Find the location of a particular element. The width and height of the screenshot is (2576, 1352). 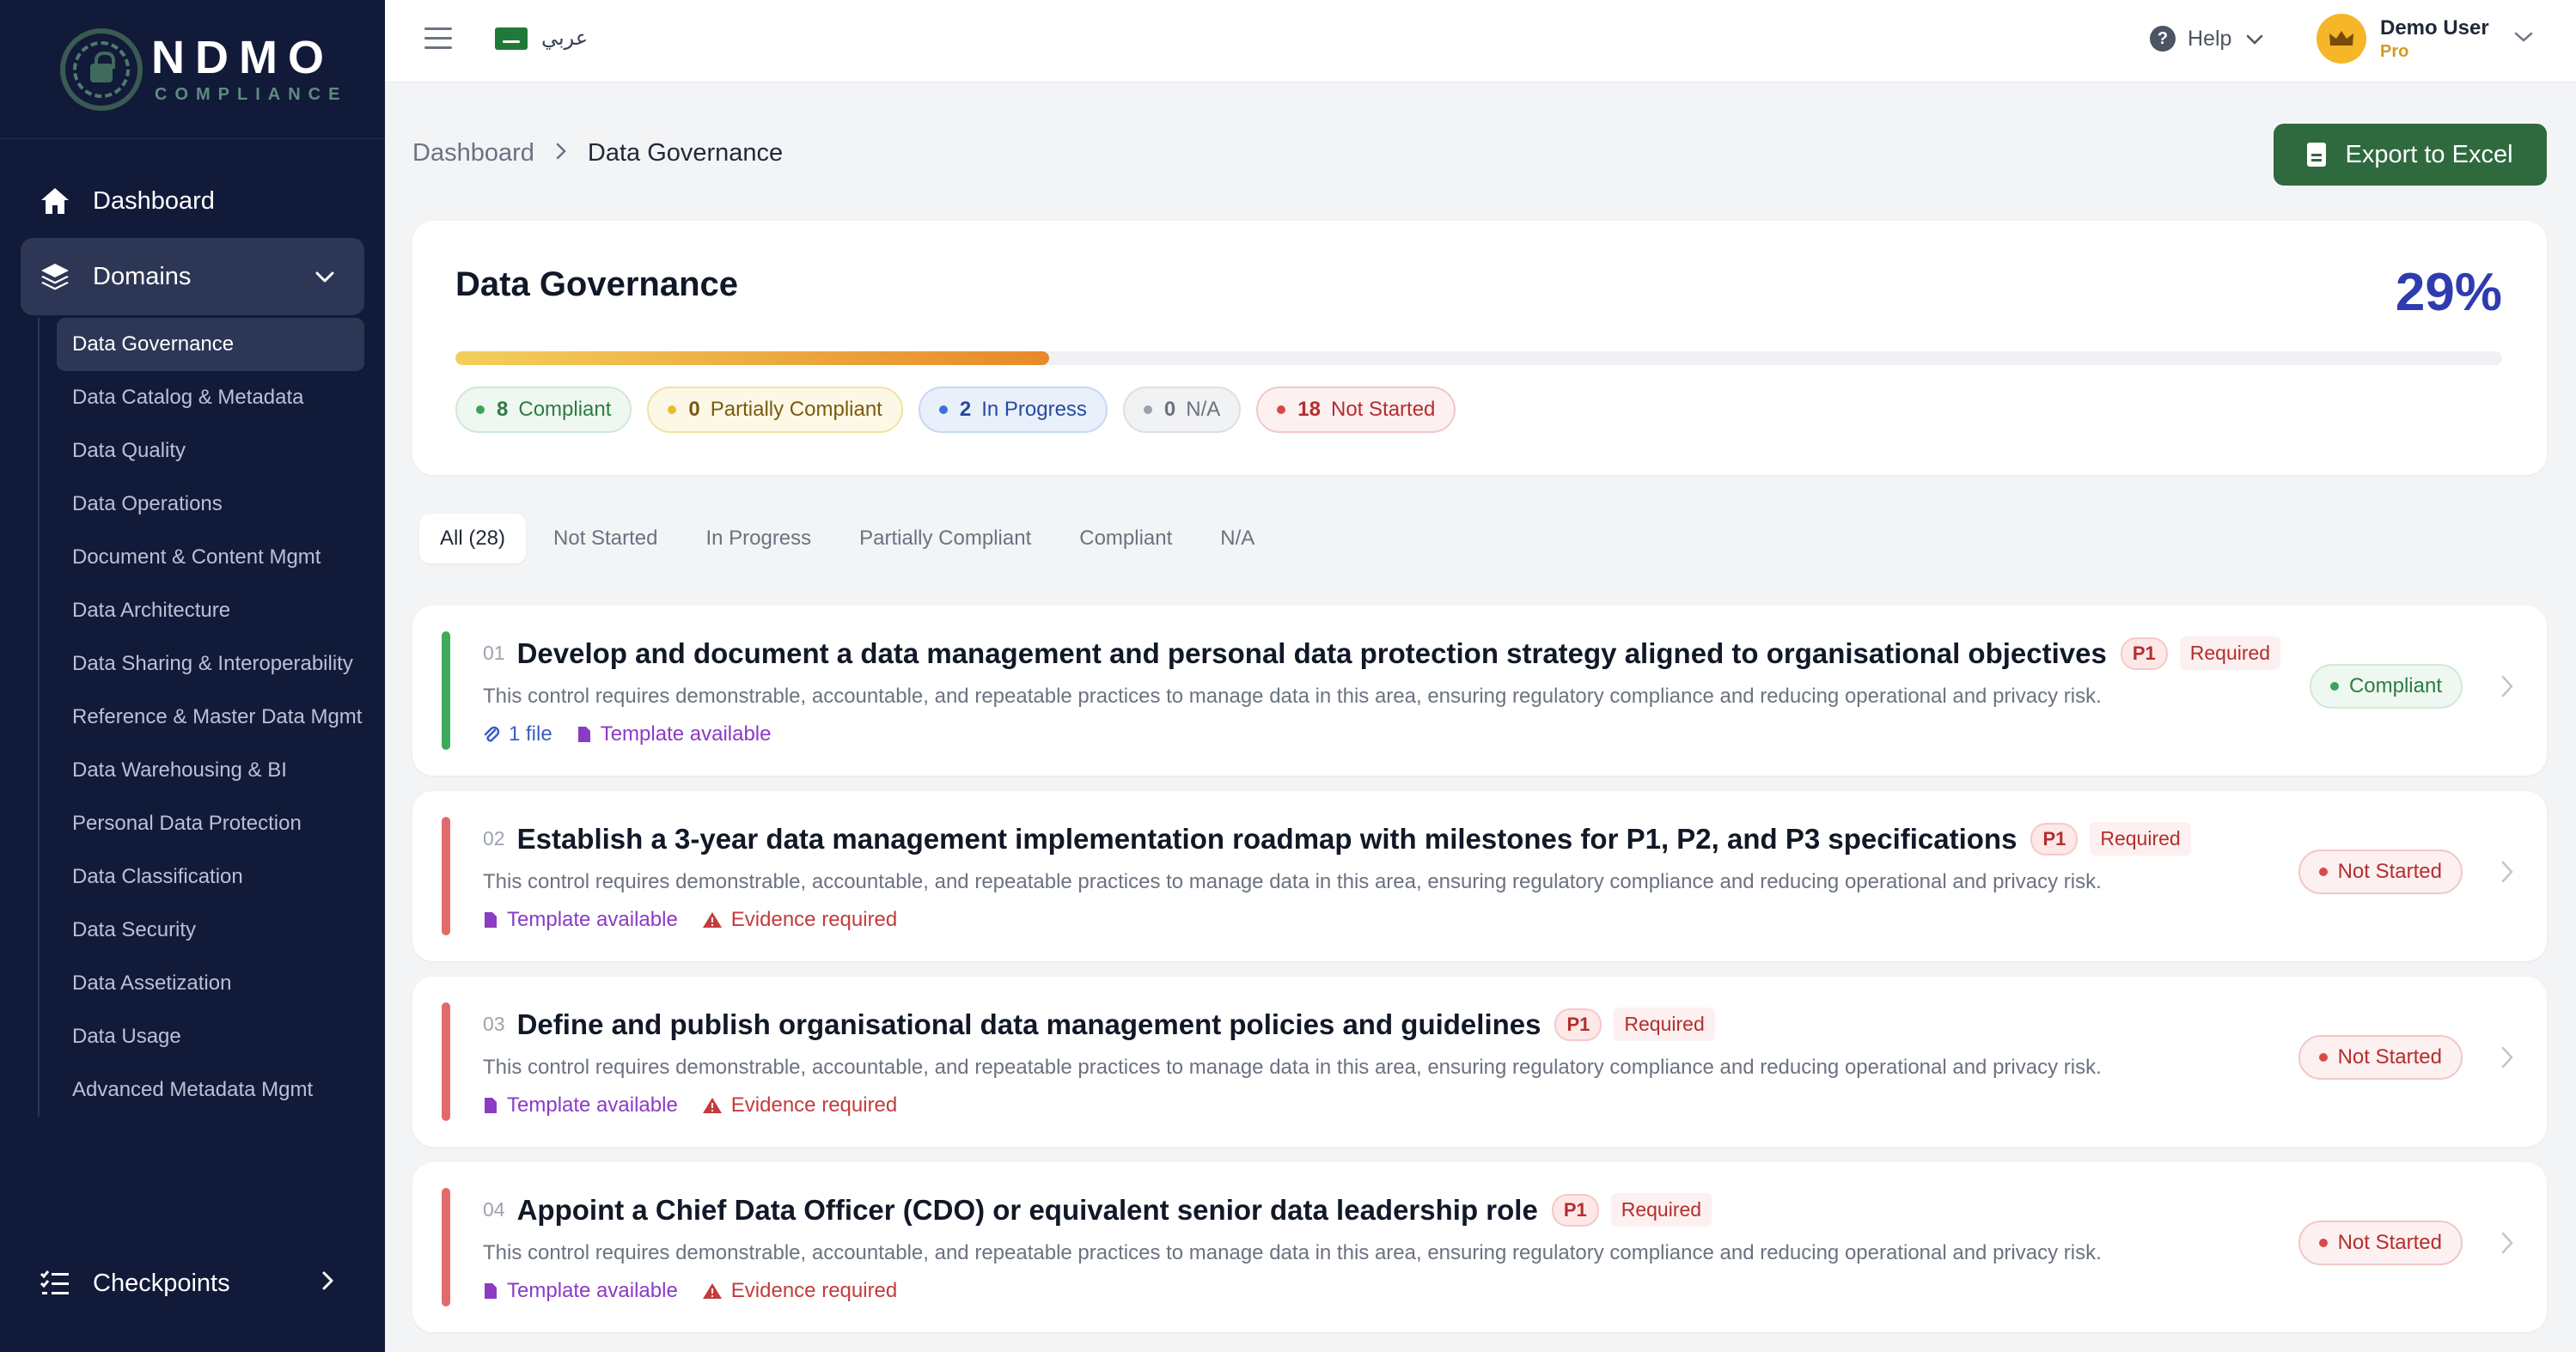

saudi-flag-icon is located at coordinates (511, 38).